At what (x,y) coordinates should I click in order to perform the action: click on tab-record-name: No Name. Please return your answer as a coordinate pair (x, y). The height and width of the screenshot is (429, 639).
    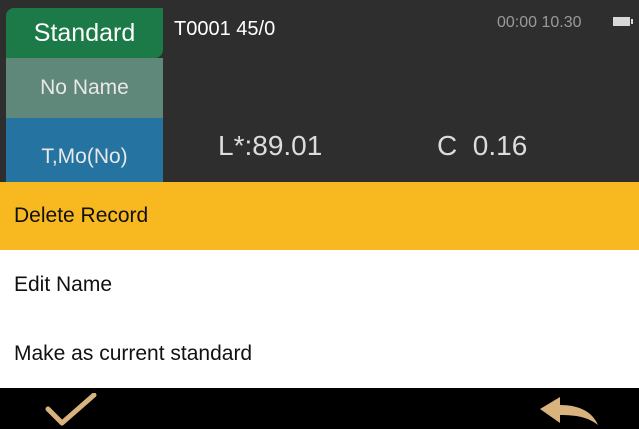
    Looking at the image, I should click on (84, 88).